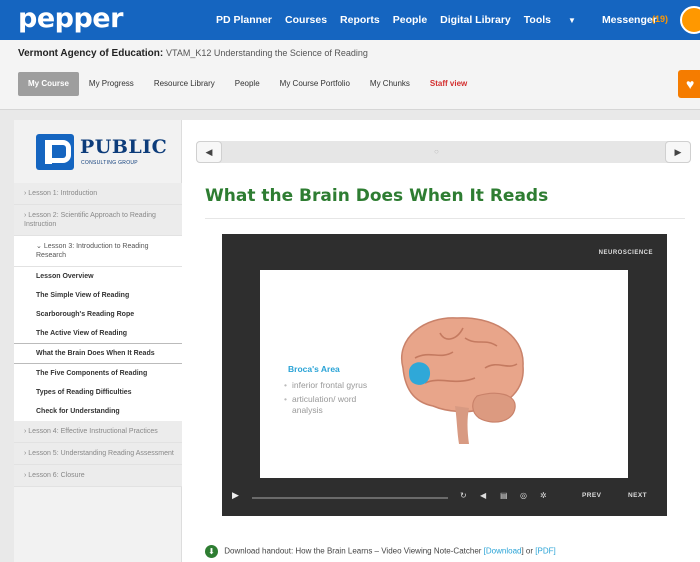 The image size is (700, 562). Describe the element at coordinates (184, 84) in the screenshot. I see `tab-resource-library: Resource Library` at that location.